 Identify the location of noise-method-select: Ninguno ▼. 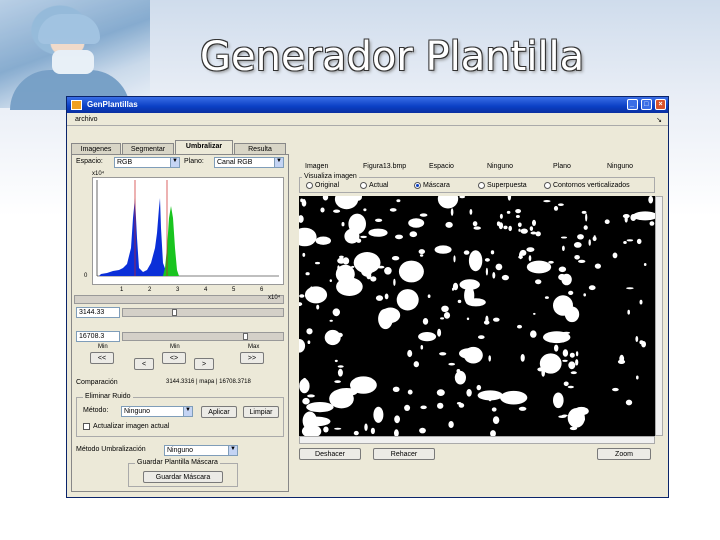
(157, 411).